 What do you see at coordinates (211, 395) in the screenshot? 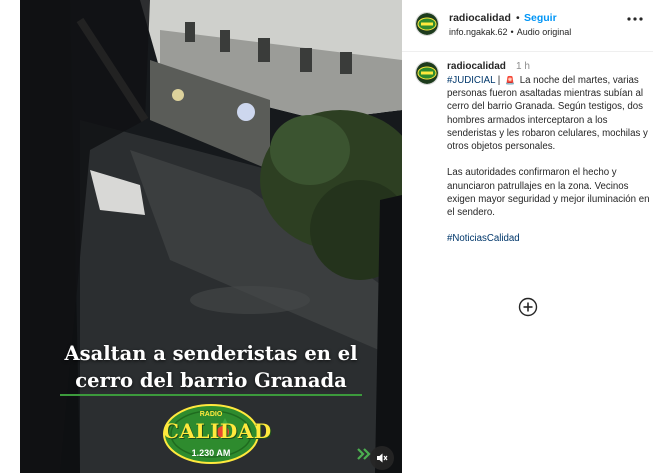
I see `headline-divider` at bounding box center [211, 395].